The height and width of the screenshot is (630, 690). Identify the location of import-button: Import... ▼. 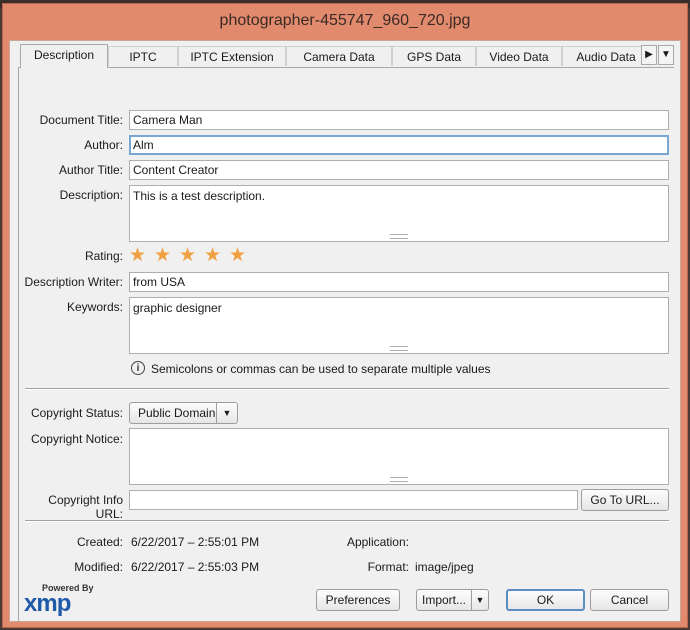
(452, 600).